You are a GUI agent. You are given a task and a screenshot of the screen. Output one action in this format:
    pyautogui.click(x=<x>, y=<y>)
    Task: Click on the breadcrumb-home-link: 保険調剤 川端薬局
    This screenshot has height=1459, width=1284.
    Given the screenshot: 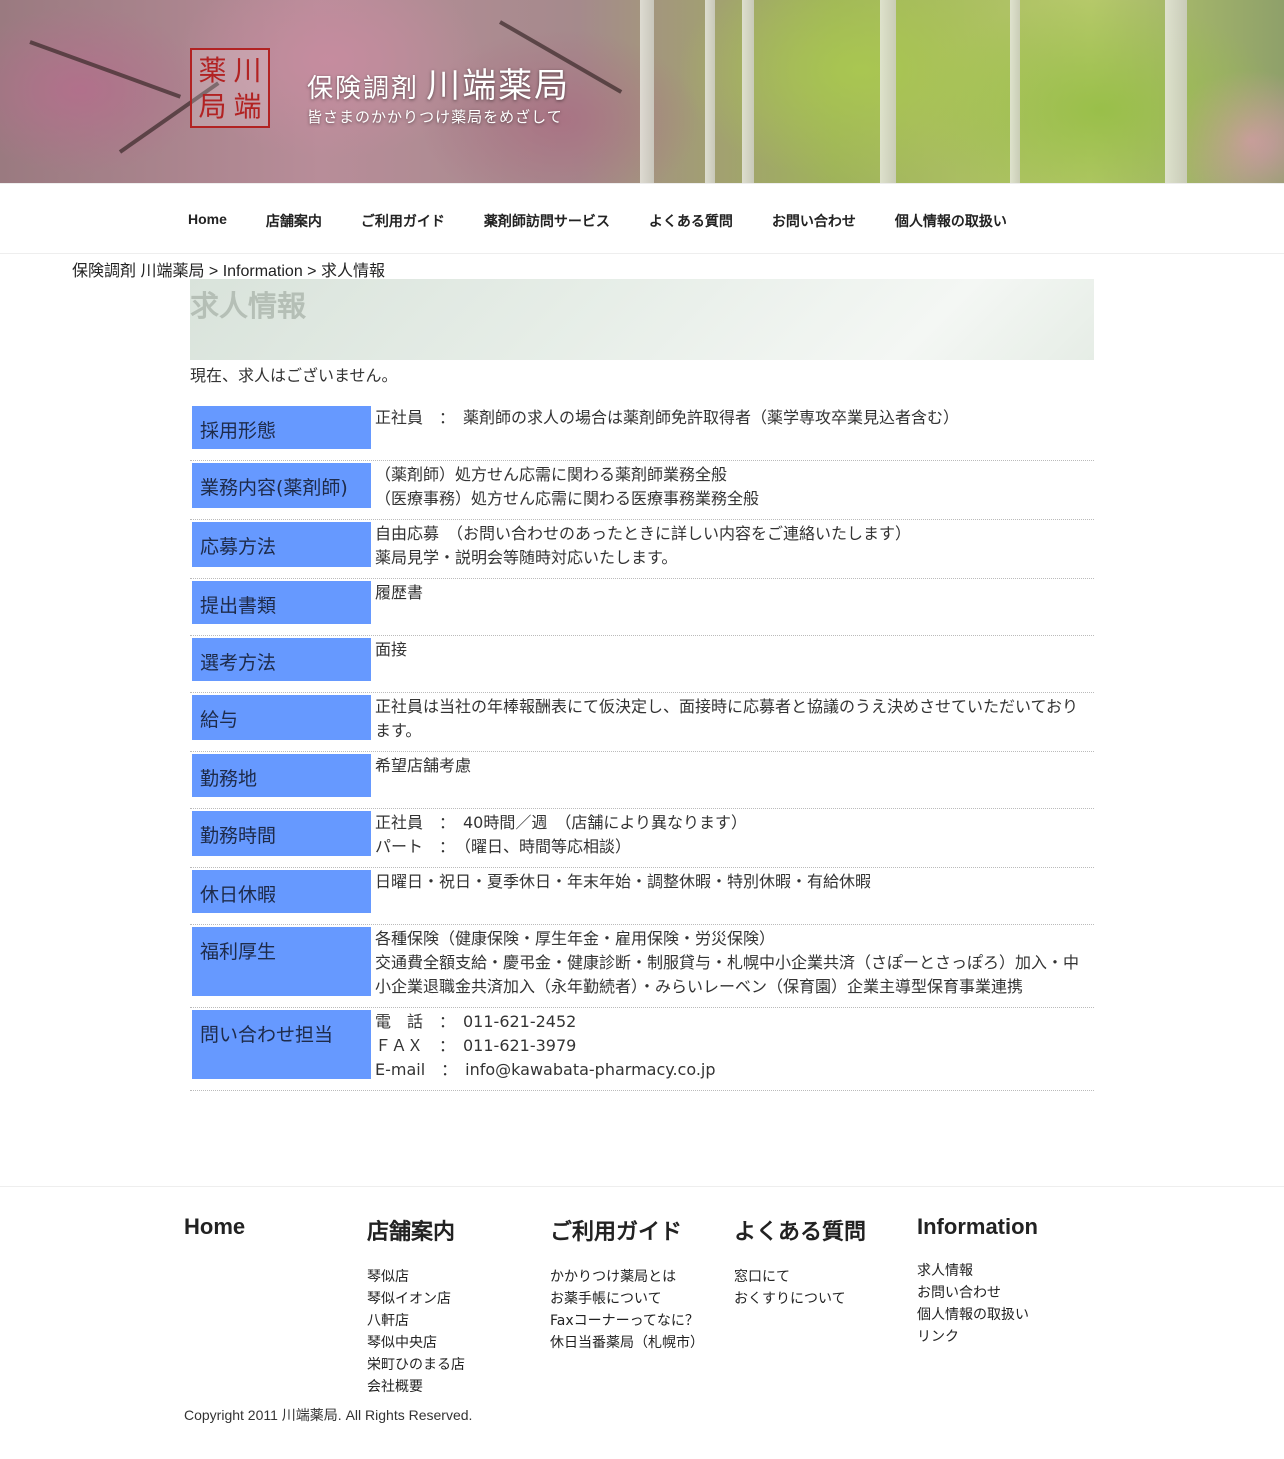 What is the action you would take?
    pyautogui.click(x=138, y=271)
    